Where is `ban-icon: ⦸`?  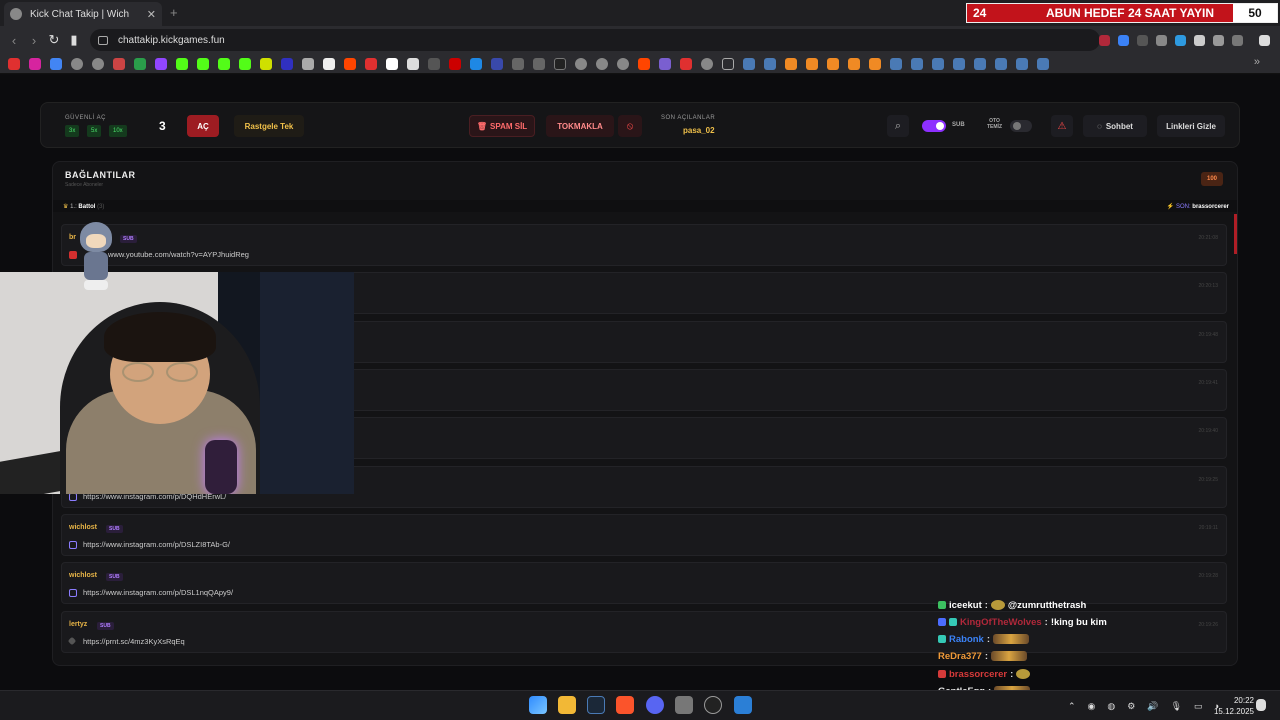
ban-icon: ⦸ is located at coordinates (630, 126).